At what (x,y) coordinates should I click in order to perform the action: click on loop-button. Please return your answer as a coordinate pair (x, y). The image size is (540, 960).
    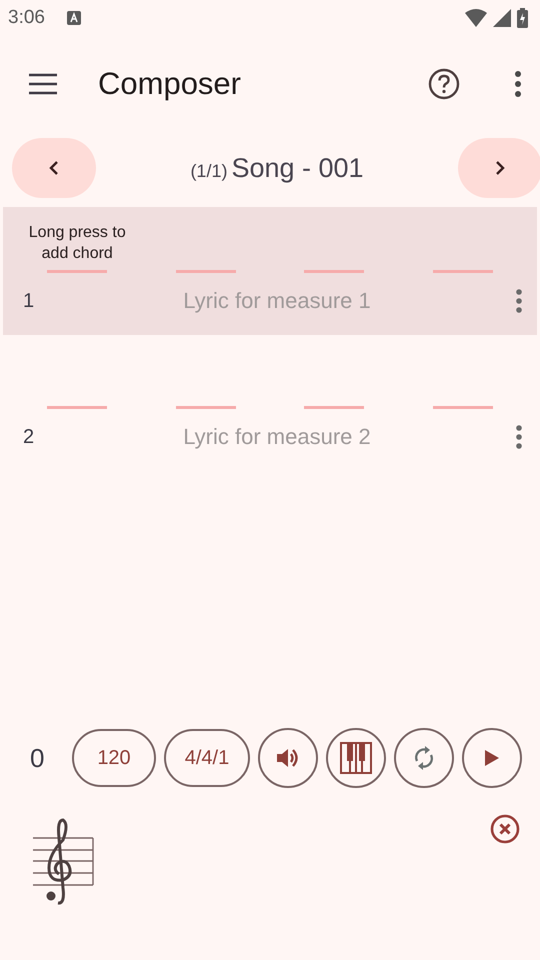
    Looking at the image, I should click on (424, 758).